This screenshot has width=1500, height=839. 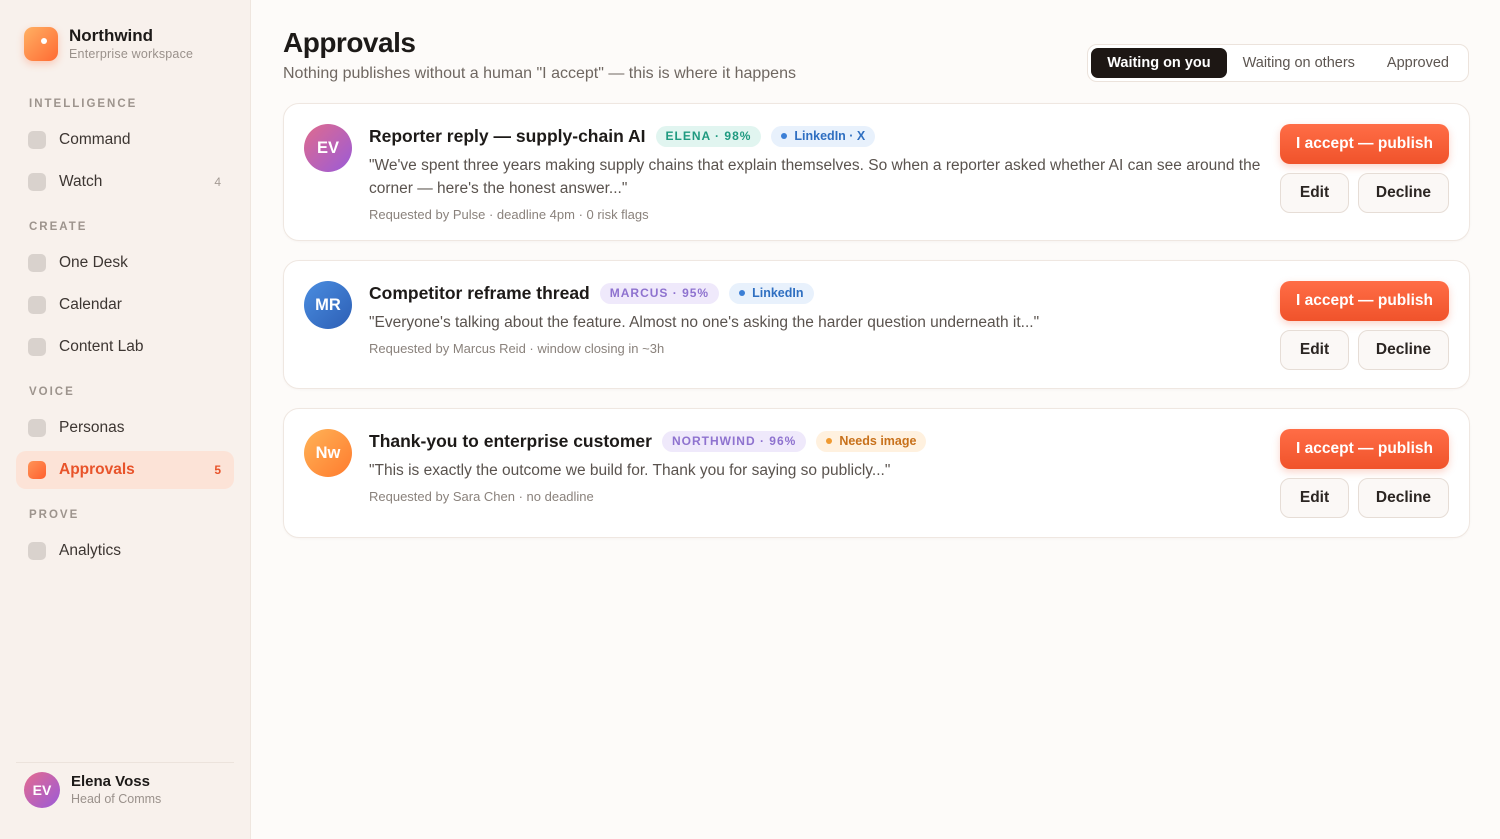 What do you see at coordinates (110, 781) in the screenshot?
I see `user-name: Elena Voss` at bounding box center [110, 781].